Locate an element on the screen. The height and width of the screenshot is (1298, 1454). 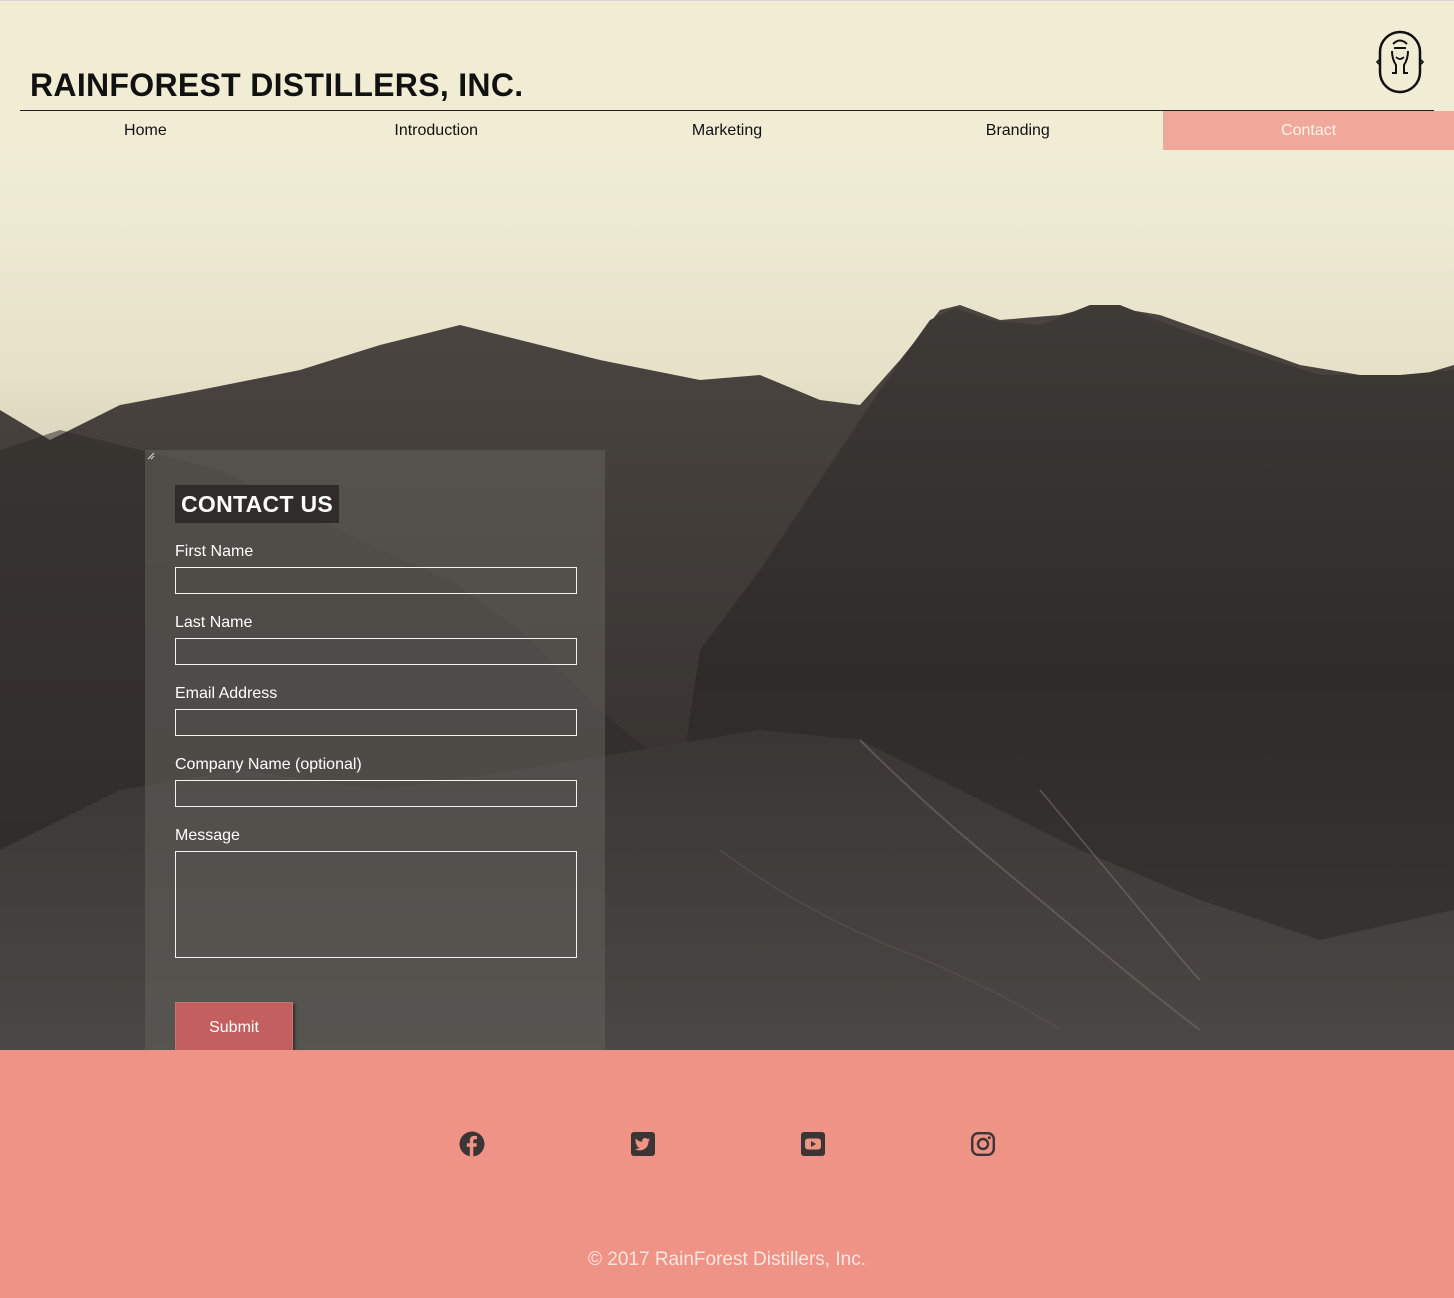
first-name-input is located at coordinates (376, 580).